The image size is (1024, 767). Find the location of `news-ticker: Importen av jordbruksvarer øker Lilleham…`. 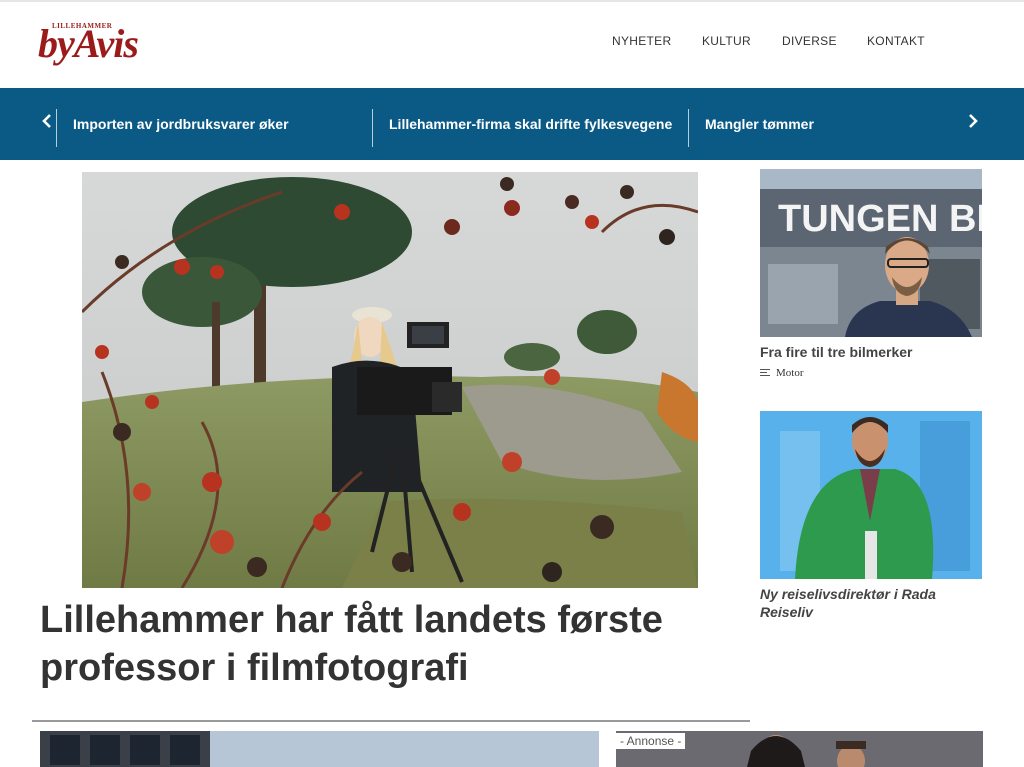

news-ticker: Importen av jordbruksvarer øker Lilleham… is located at coordinates (512, 124).